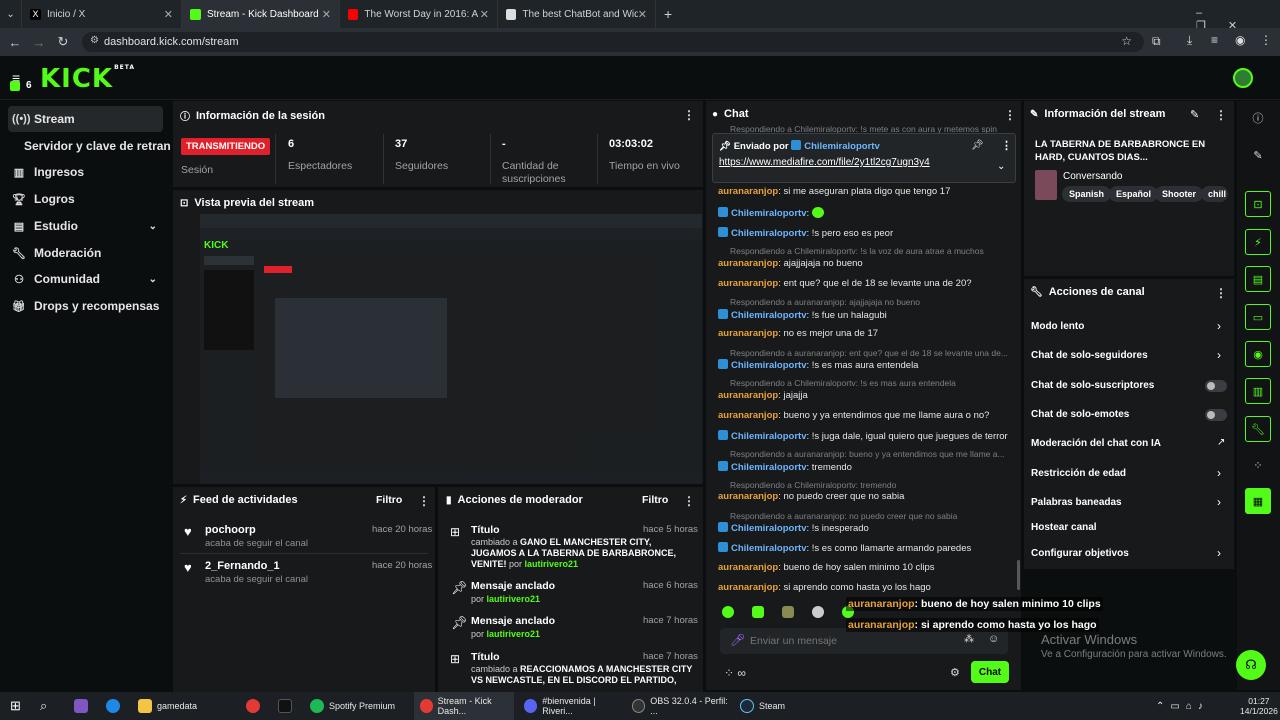 The height and width of the screenshot is (720, 1280). I want to click on taskbar-gamedata: gamedata, so click(183, 706).